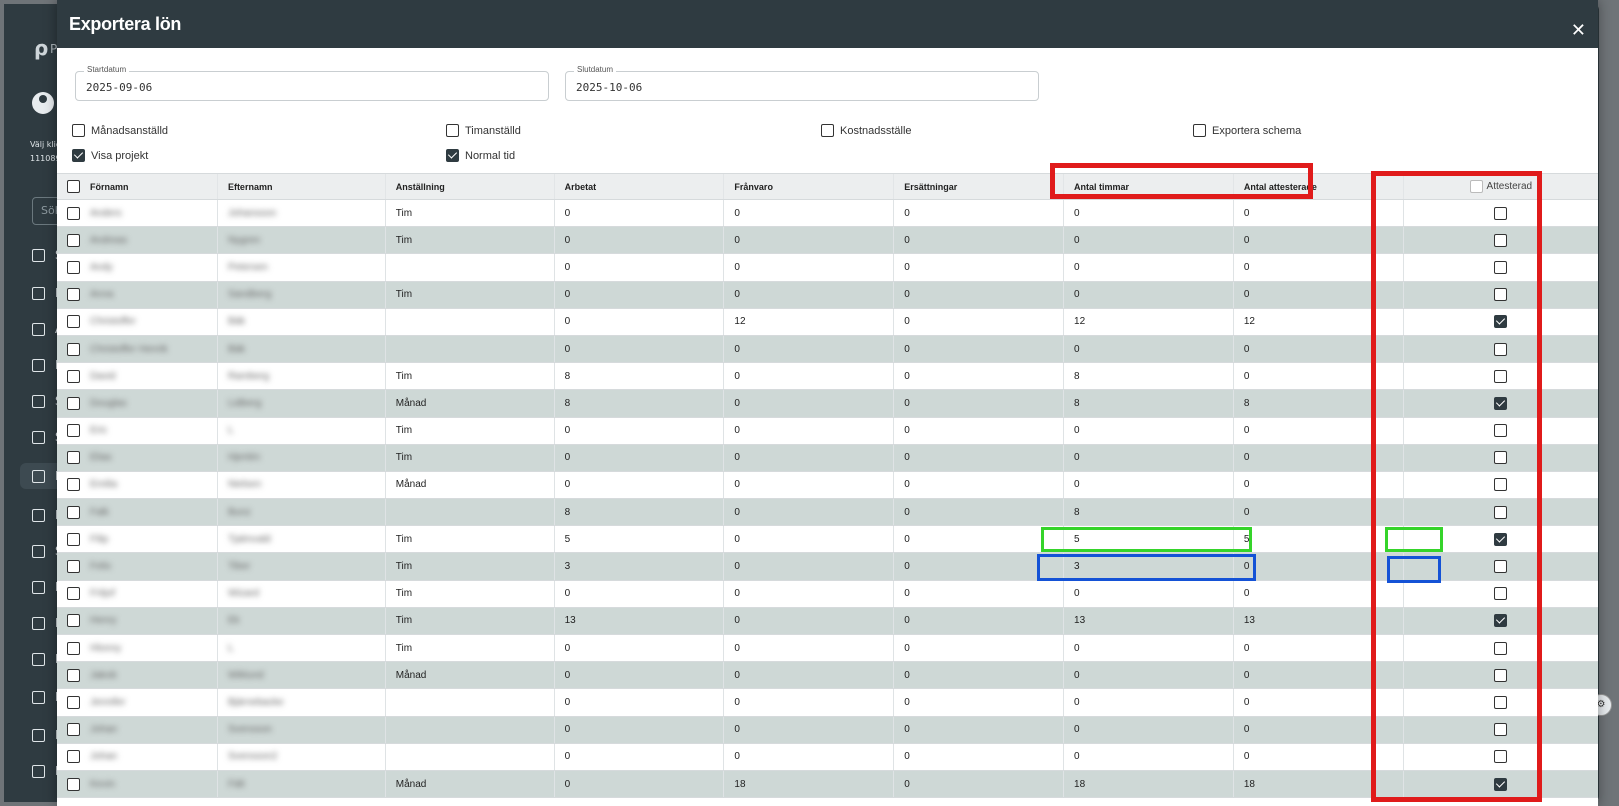  I want to click on table-row: Kevin Fält Månad 0 18 0 18 18, so click(827, 784).